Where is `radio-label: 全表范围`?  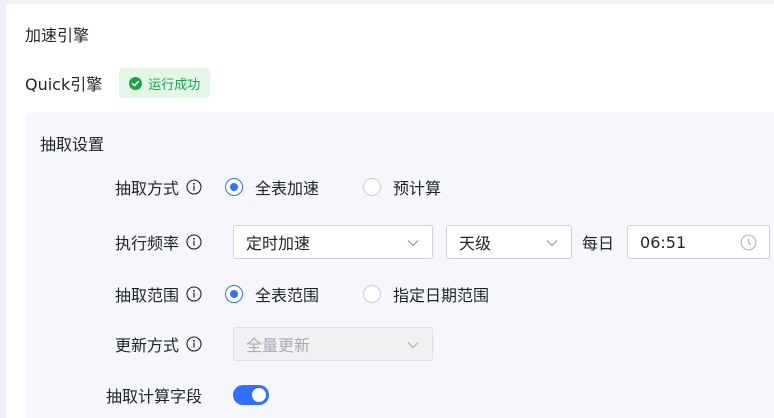 radio-label: 全表范围 is located at coordinates (287, 295).